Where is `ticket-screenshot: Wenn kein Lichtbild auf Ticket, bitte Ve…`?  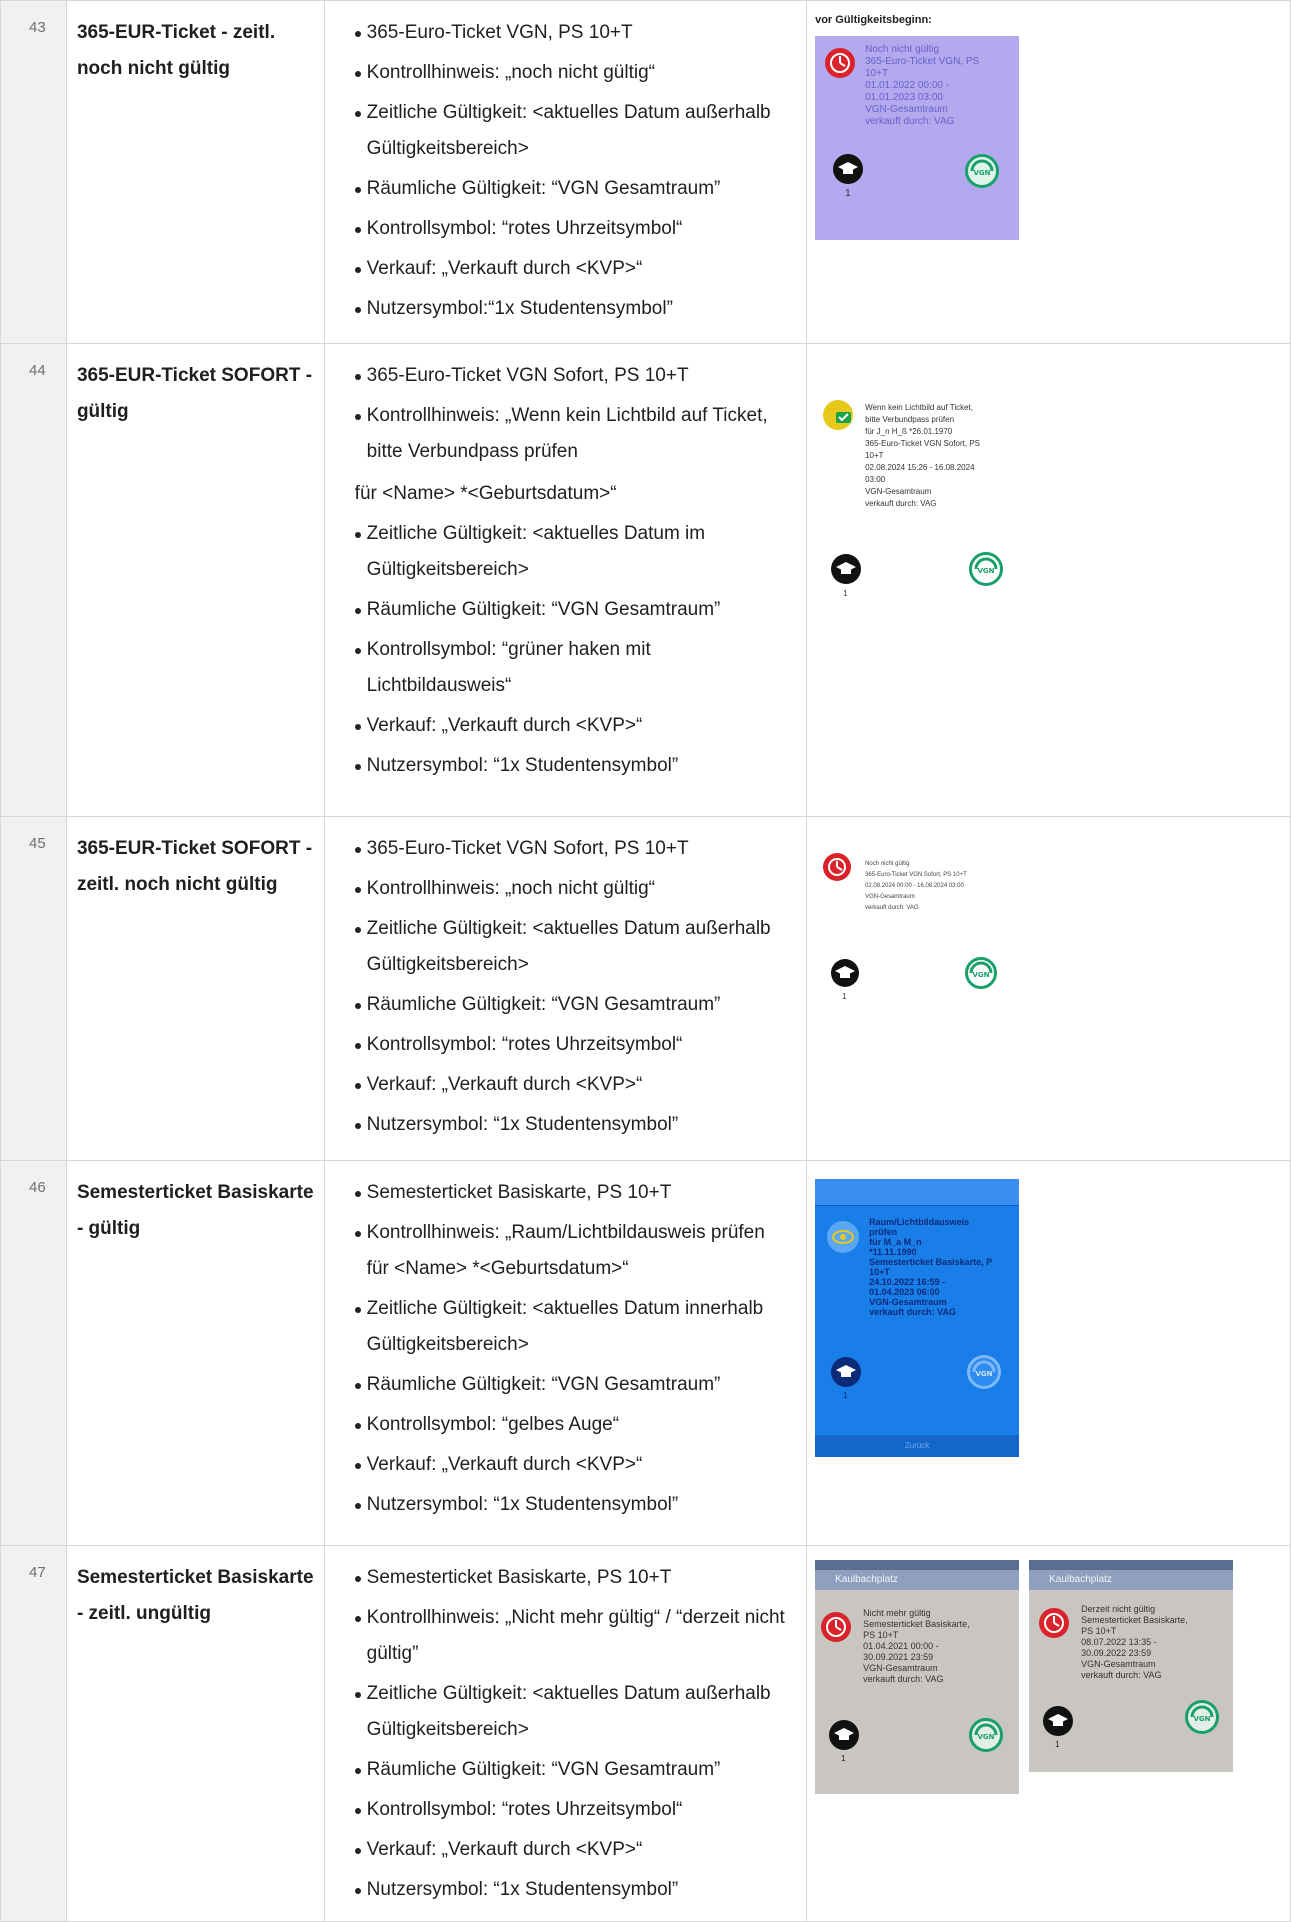 ticket-screenshot: Wenn kein Lichtbild auf Ticket, bitte Ve… is located at coordinates (917, 506).